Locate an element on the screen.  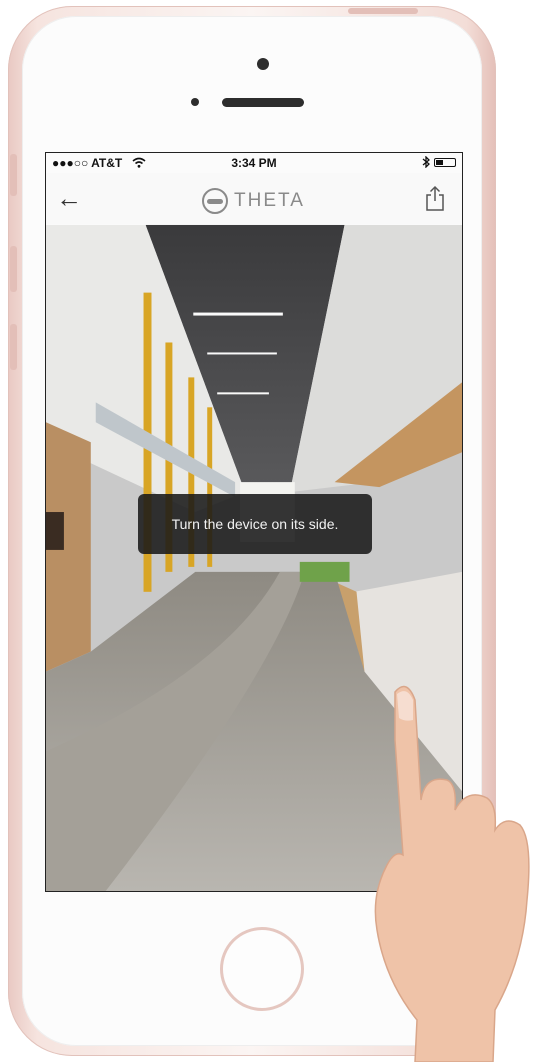
front-camera is located at coordinates (263, 64).